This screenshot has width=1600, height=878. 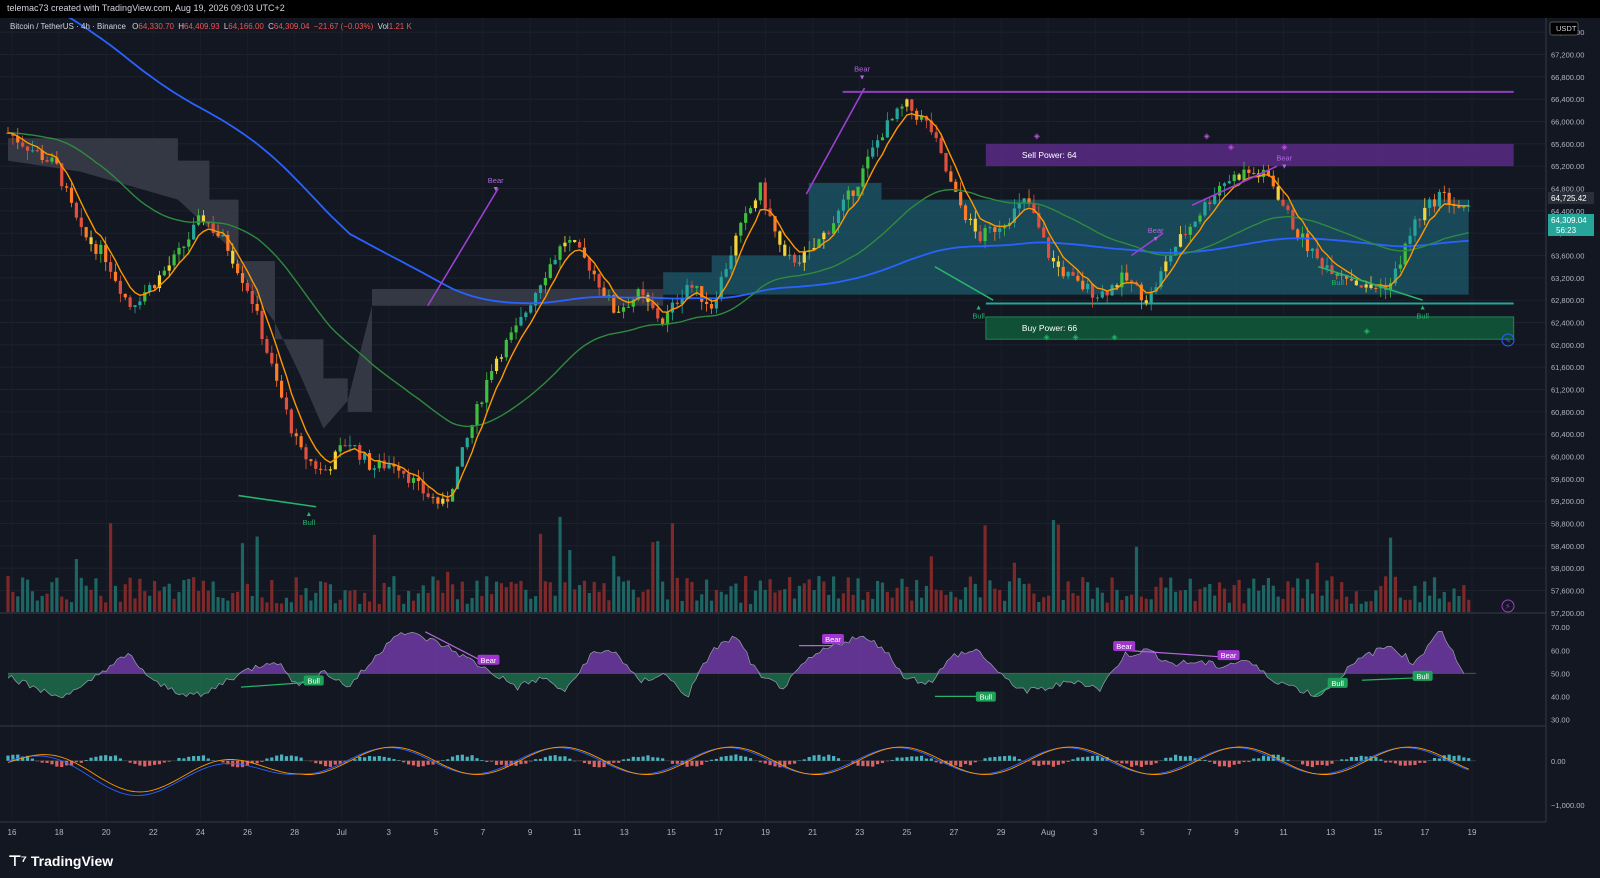 What do you see at coordinates (292, 26) in the screenshot?
I see `legend-close: 64,309.04` at bounding box center [292, 26].